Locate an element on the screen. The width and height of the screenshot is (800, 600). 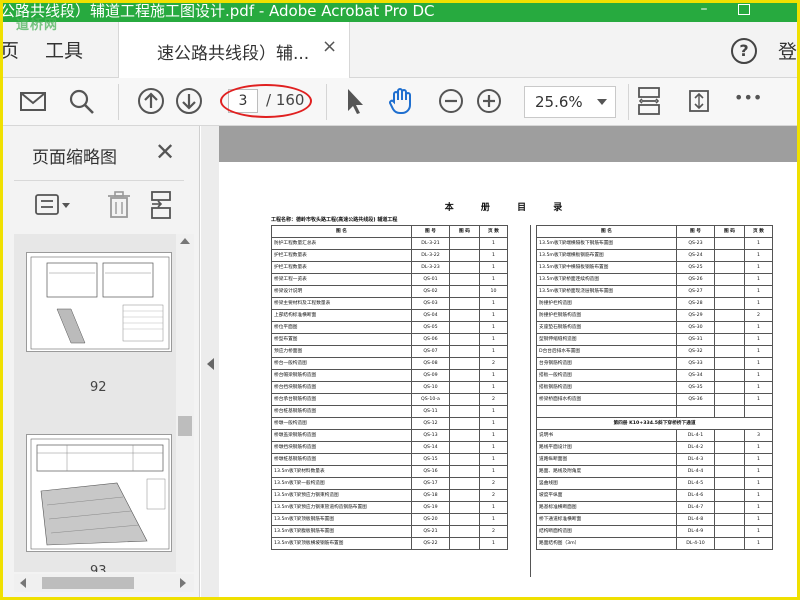
table-row: 13.5m板T梁顶板横坡钢筋布置图 QS-22 1 is located at coordinates (389, 543).